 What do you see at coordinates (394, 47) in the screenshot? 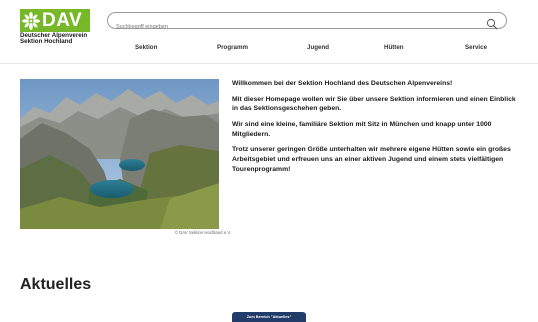
I see `nav-item-huetten: Hütten` at bounding box center [394, 47].